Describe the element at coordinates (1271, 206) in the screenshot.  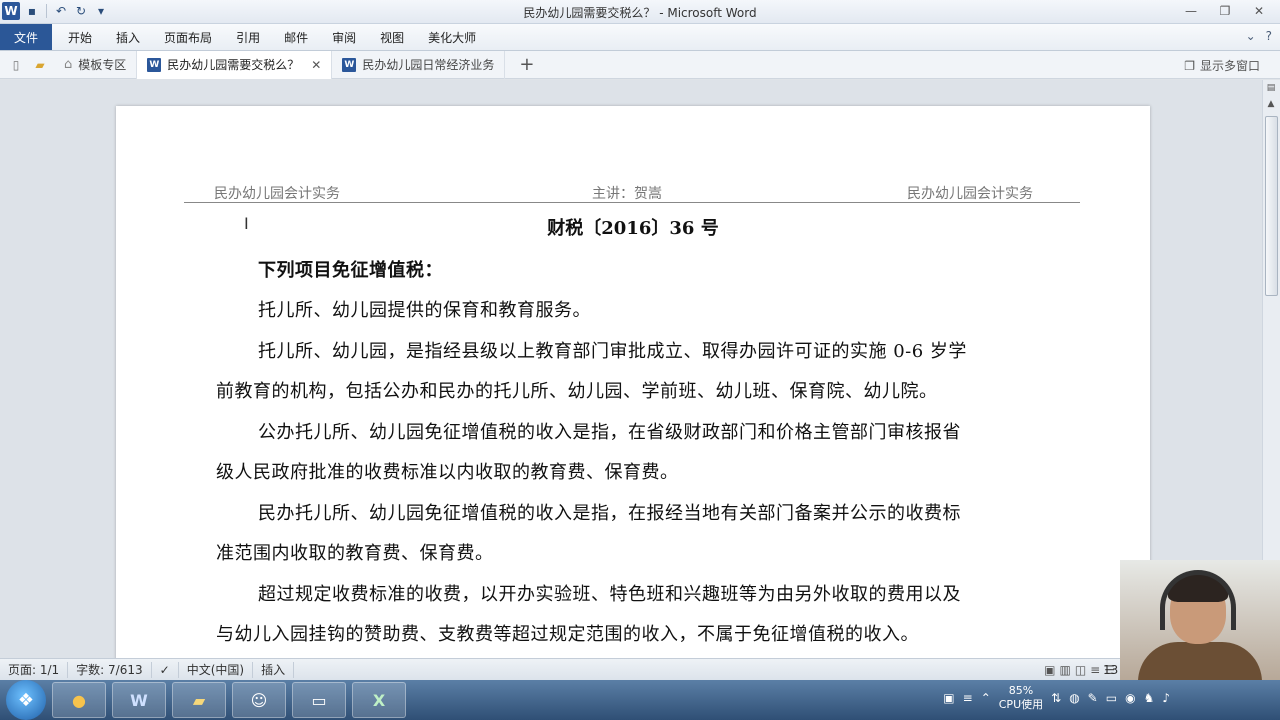
I see `scrollbar-thumb` at that location.